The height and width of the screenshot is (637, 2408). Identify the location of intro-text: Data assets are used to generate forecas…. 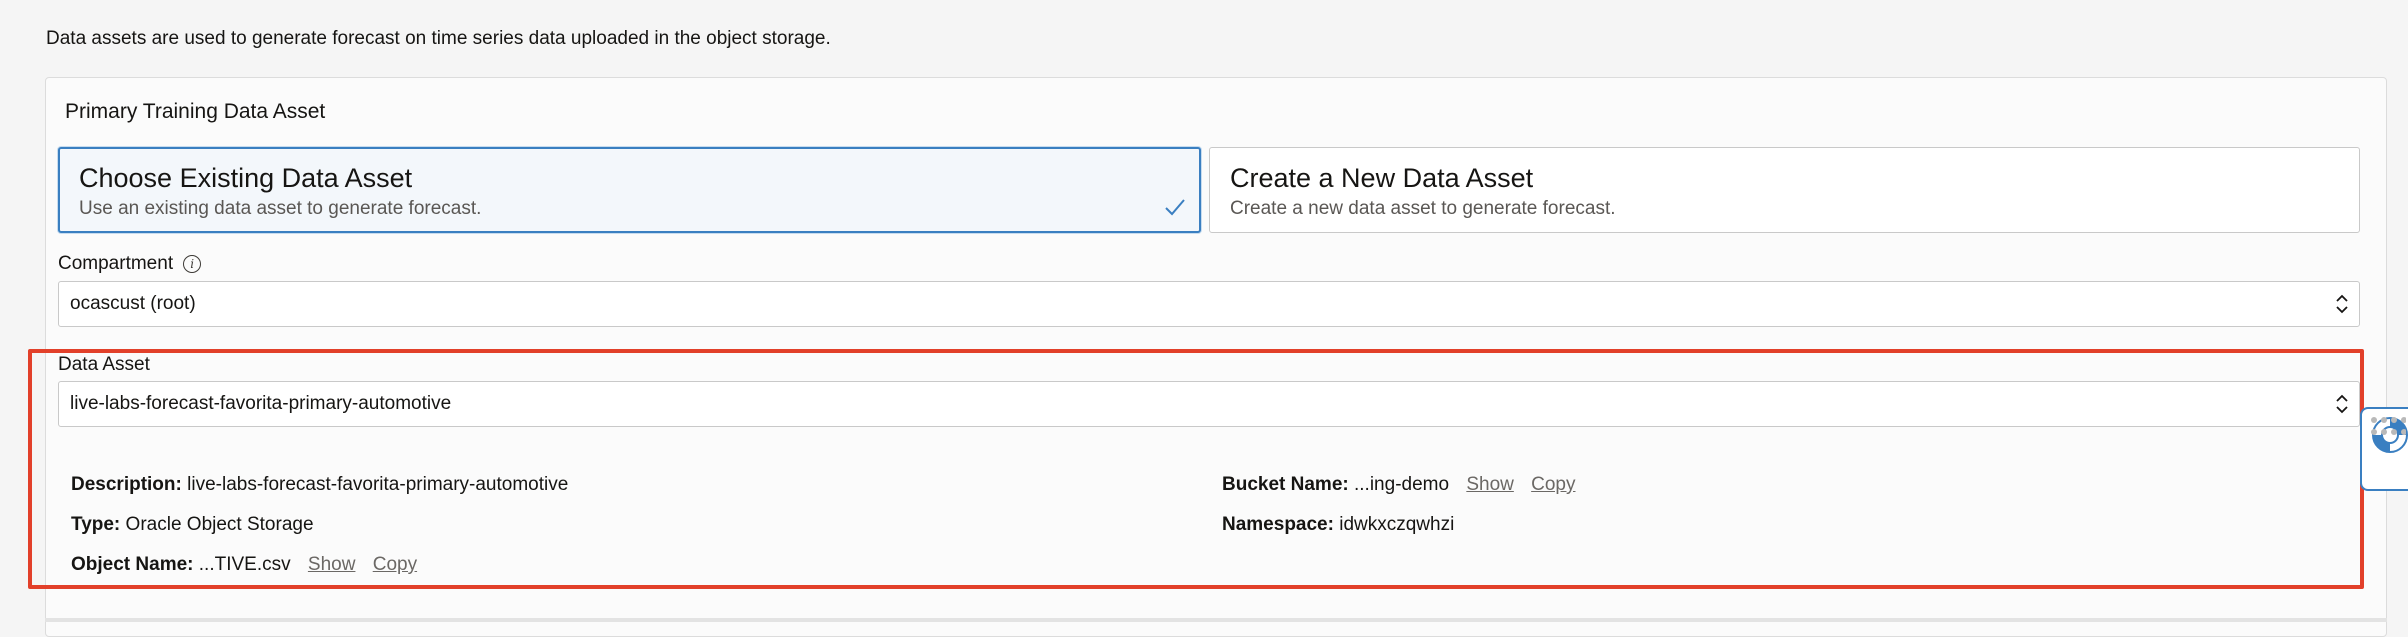
(438, 38).